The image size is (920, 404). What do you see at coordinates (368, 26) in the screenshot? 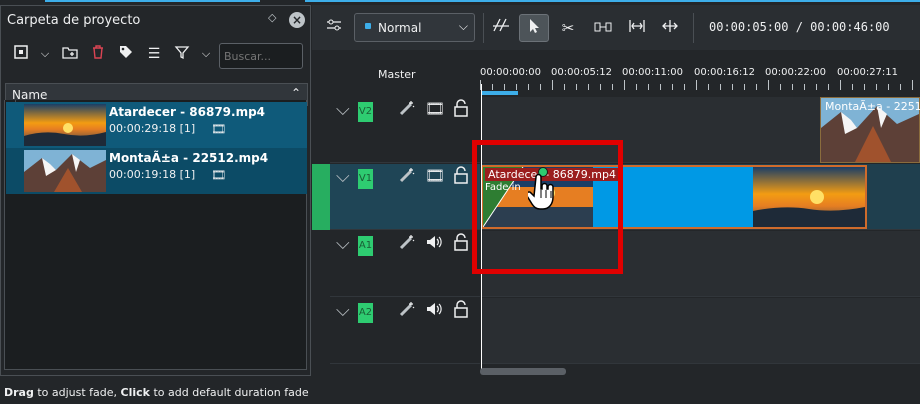
I see `mode-icon` at bounding box center [368, 26].